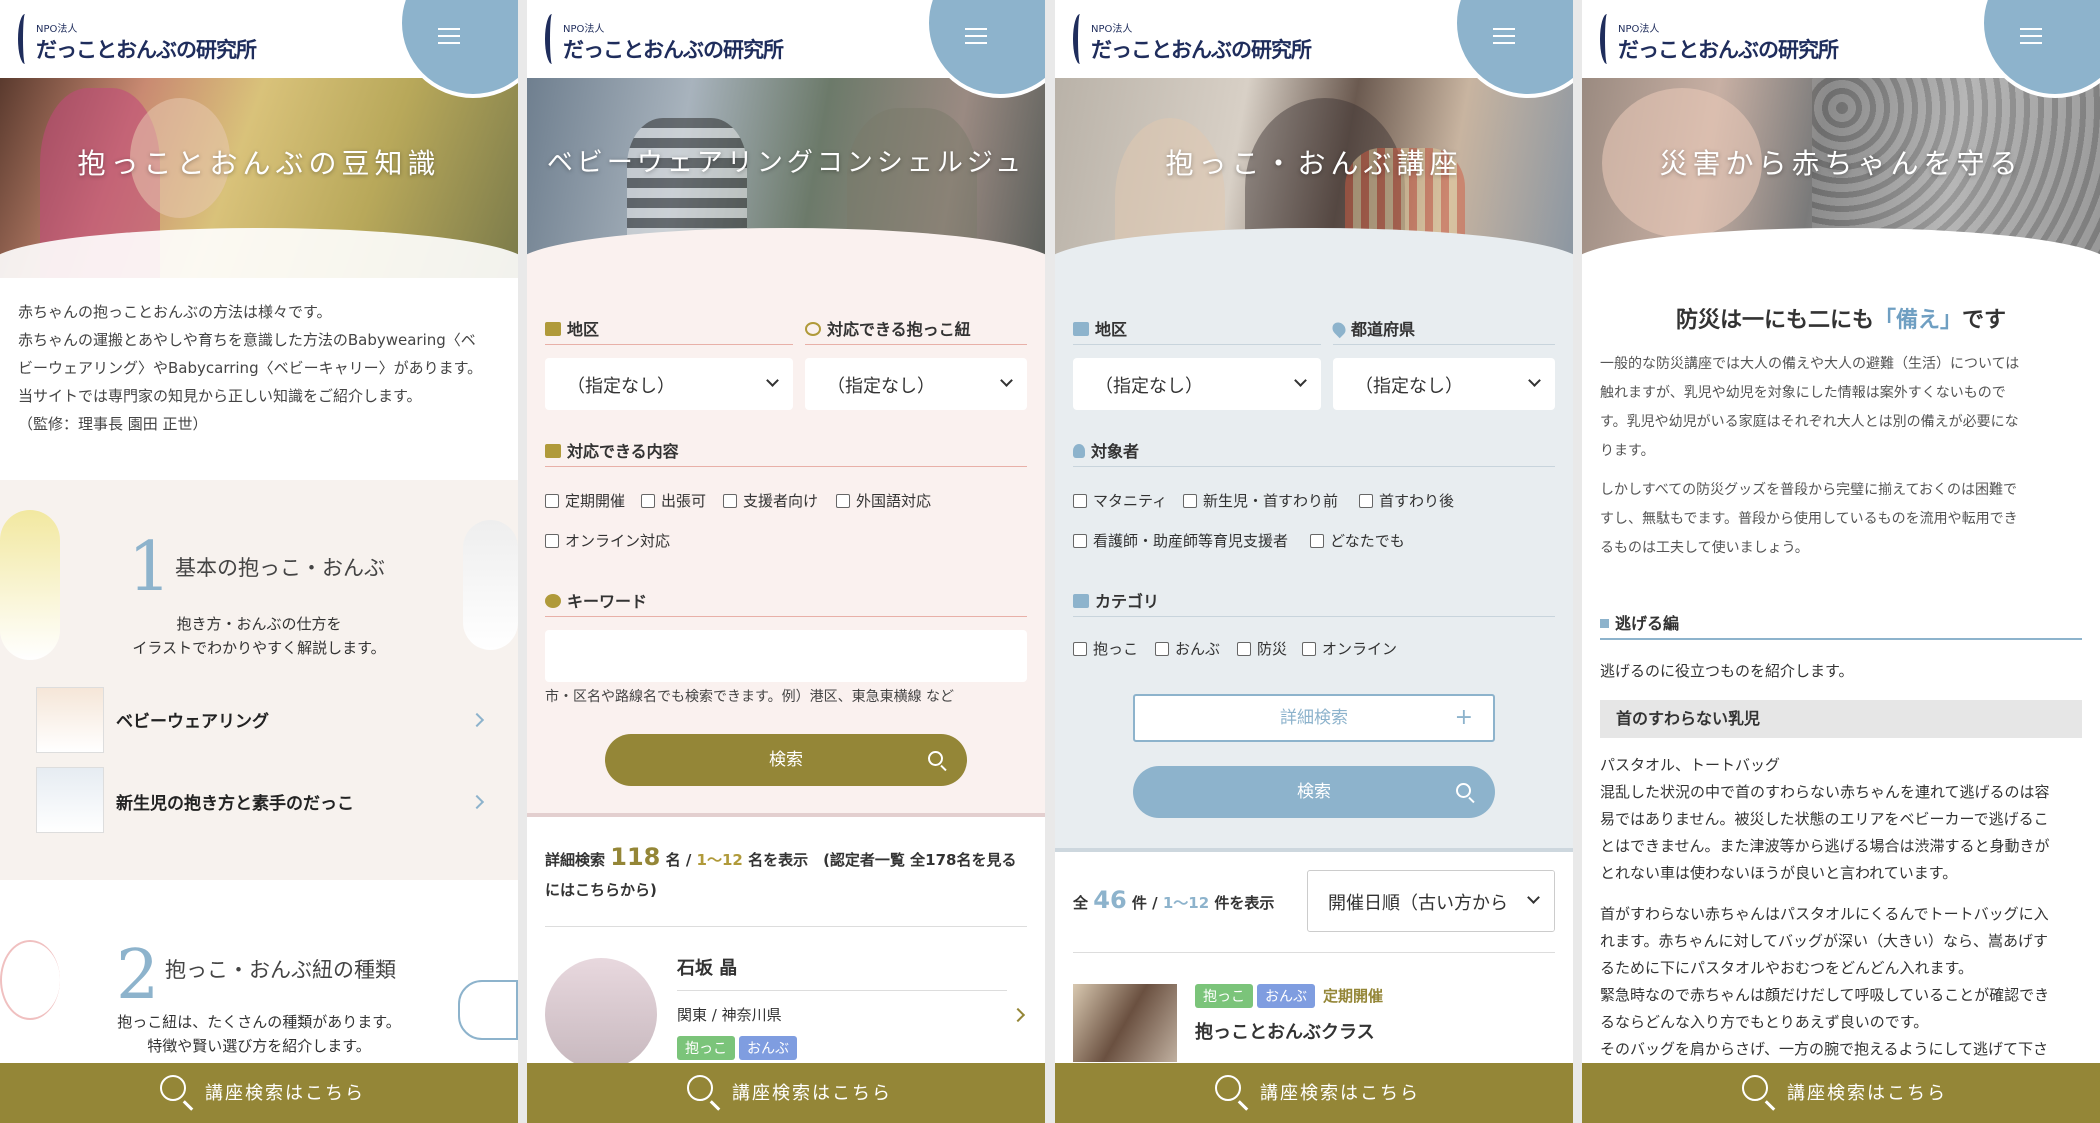 The image size is (2100, 1123). What do you see at coordinates (1357, 540) in the screenshot?
I see `checkbox-anyone: どなたでも` at bounding box center [1357, 540].